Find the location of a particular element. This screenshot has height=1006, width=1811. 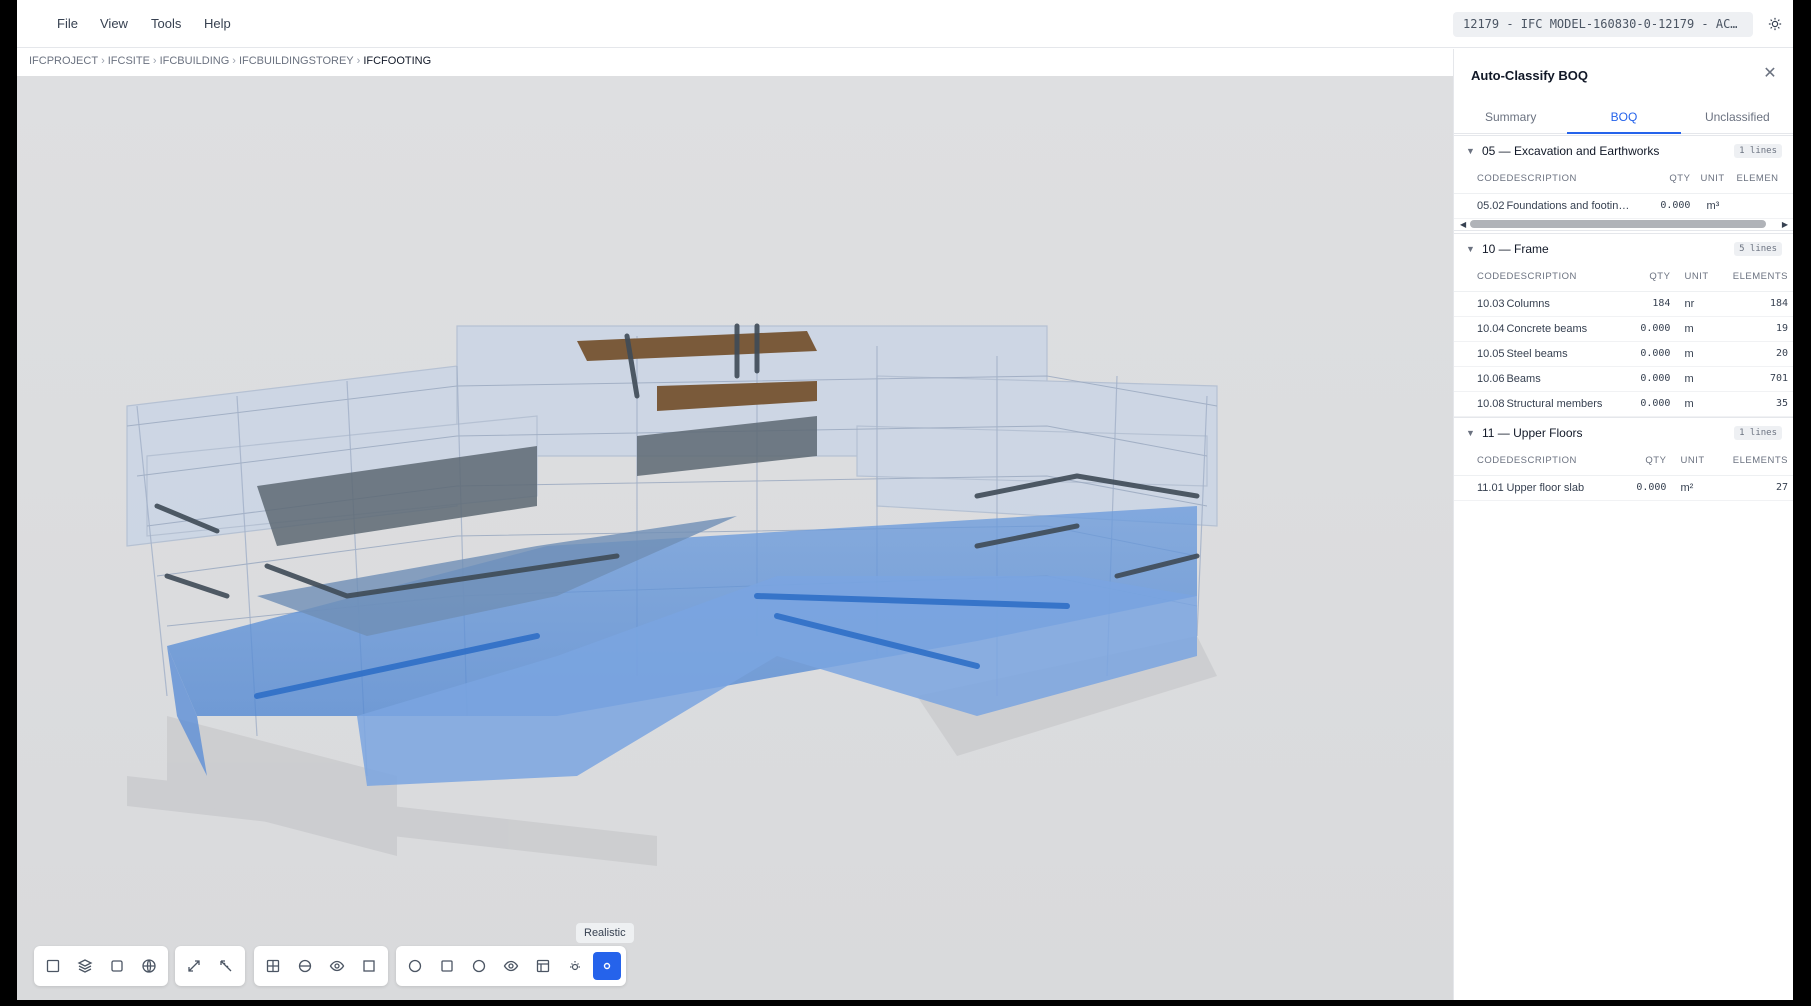

cell-elements: 184 is located at coordinates (1755, 304).